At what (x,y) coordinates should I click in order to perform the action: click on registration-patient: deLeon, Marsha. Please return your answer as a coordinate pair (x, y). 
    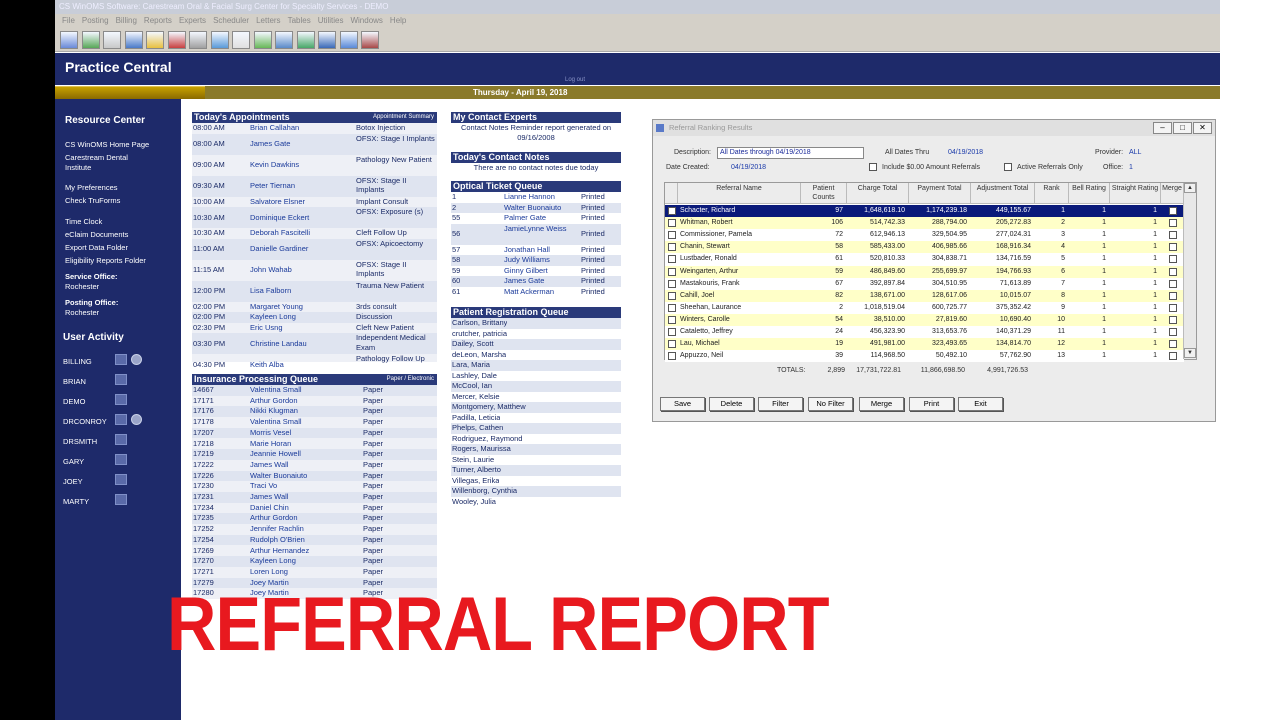
    Looking at the image, I should click on (479, 355).